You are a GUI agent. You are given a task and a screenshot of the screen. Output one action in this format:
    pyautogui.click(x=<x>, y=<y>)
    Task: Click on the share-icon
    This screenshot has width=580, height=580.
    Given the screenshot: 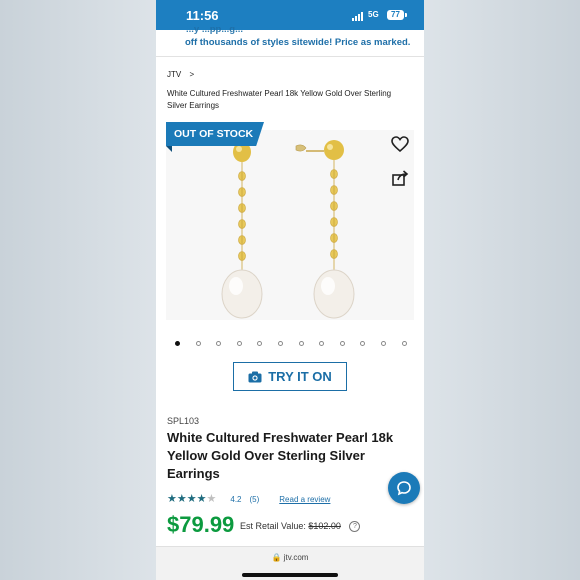 What is the action you would take?
    pyautogui.click(x=400, y=178)
    